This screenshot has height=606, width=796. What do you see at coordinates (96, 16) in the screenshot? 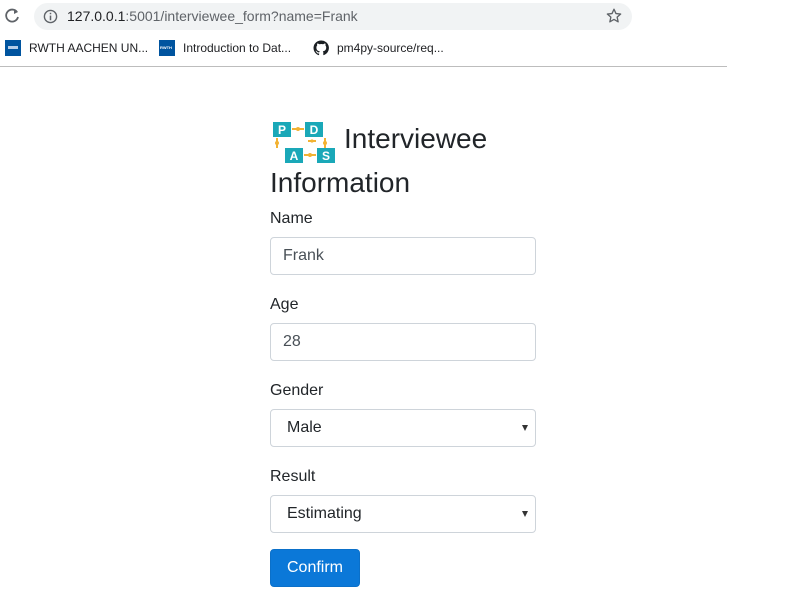
I see `url-host: 127.0.0.1` at bounding box center [96, 16].